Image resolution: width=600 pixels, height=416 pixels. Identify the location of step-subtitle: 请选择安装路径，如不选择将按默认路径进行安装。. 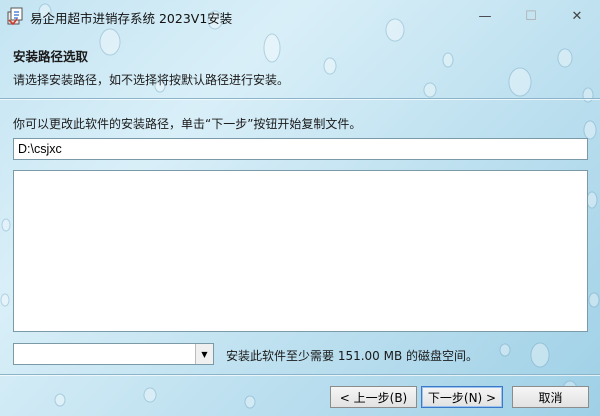
(151, 80).